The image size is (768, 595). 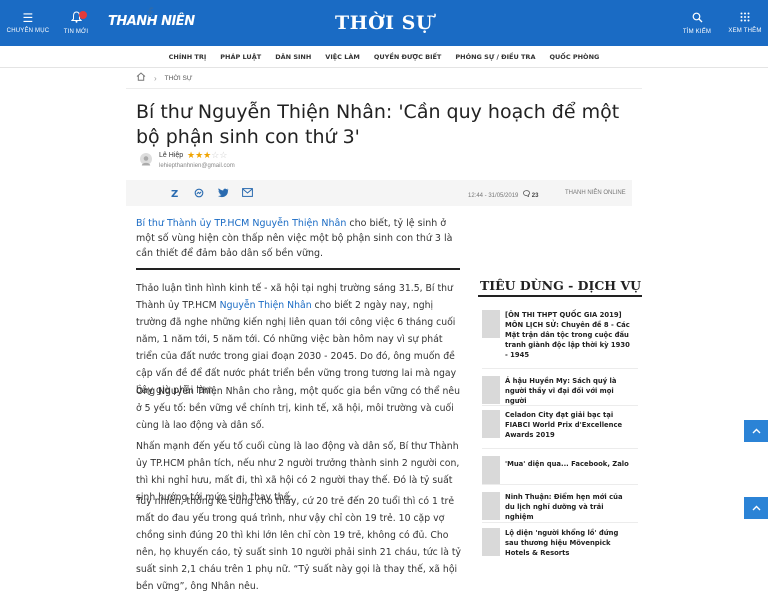 What do you see at coordinates (697, 31) in the screenshot?
I see `search-label: TÌM KIẾM` at bounding box center [697, 31].